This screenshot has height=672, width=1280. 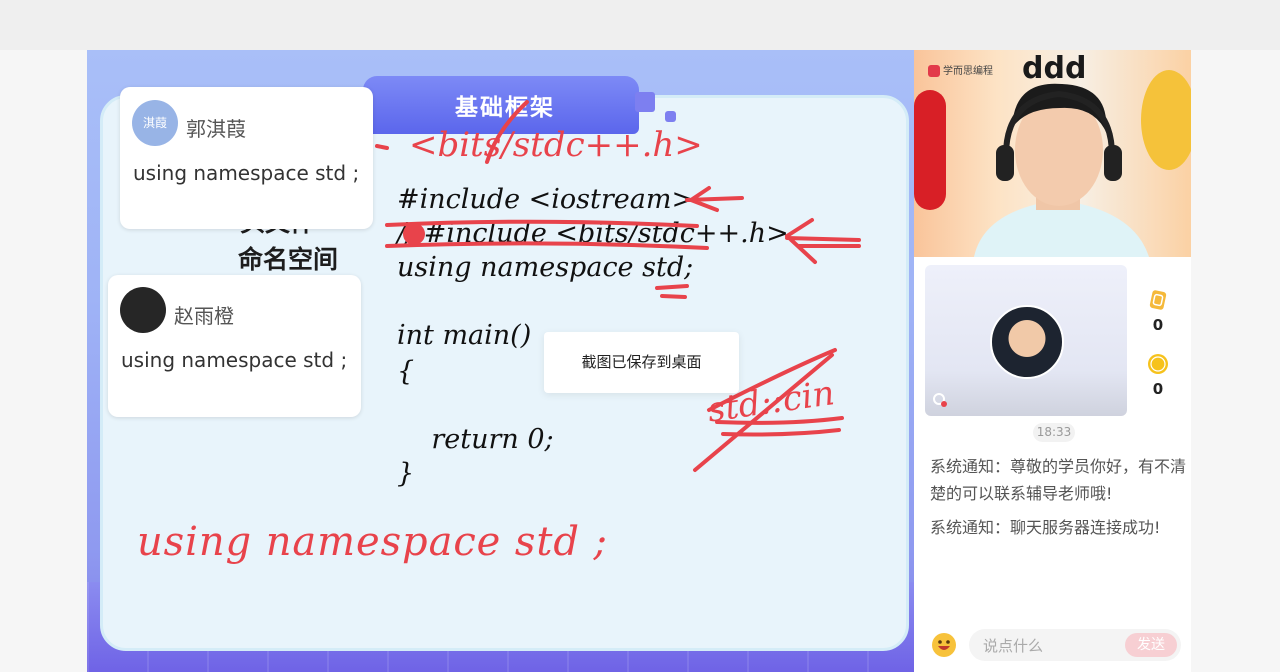 What do you see at coordinates (246, 158) in the screenshot?
I see `student-answer-bubble: 淇葭 郭淇葭 using namespace std ;` at bounding box center [246, 158].